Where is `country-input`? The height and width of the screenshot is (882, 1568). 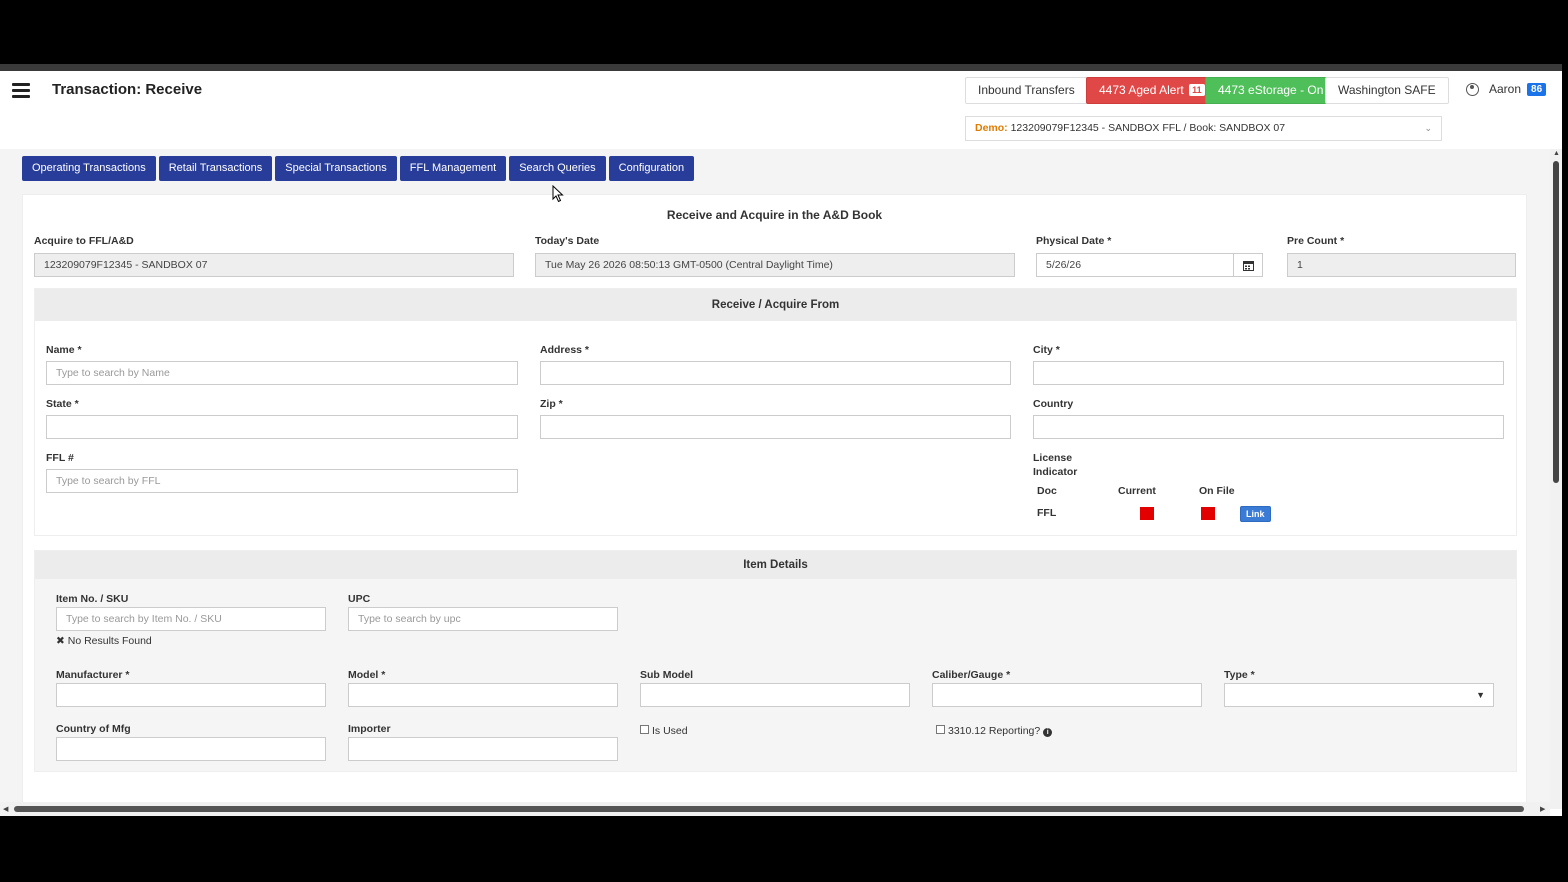 country-input is located at coordinates (1268, 427).